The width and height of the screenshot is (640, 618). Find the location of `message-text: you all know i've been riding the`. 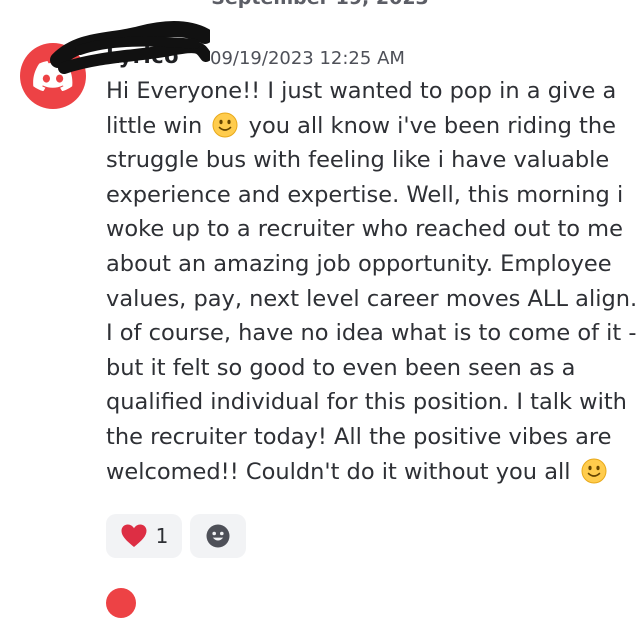

message-text: you all know i've been riding the is located at coordinates (432, 125).